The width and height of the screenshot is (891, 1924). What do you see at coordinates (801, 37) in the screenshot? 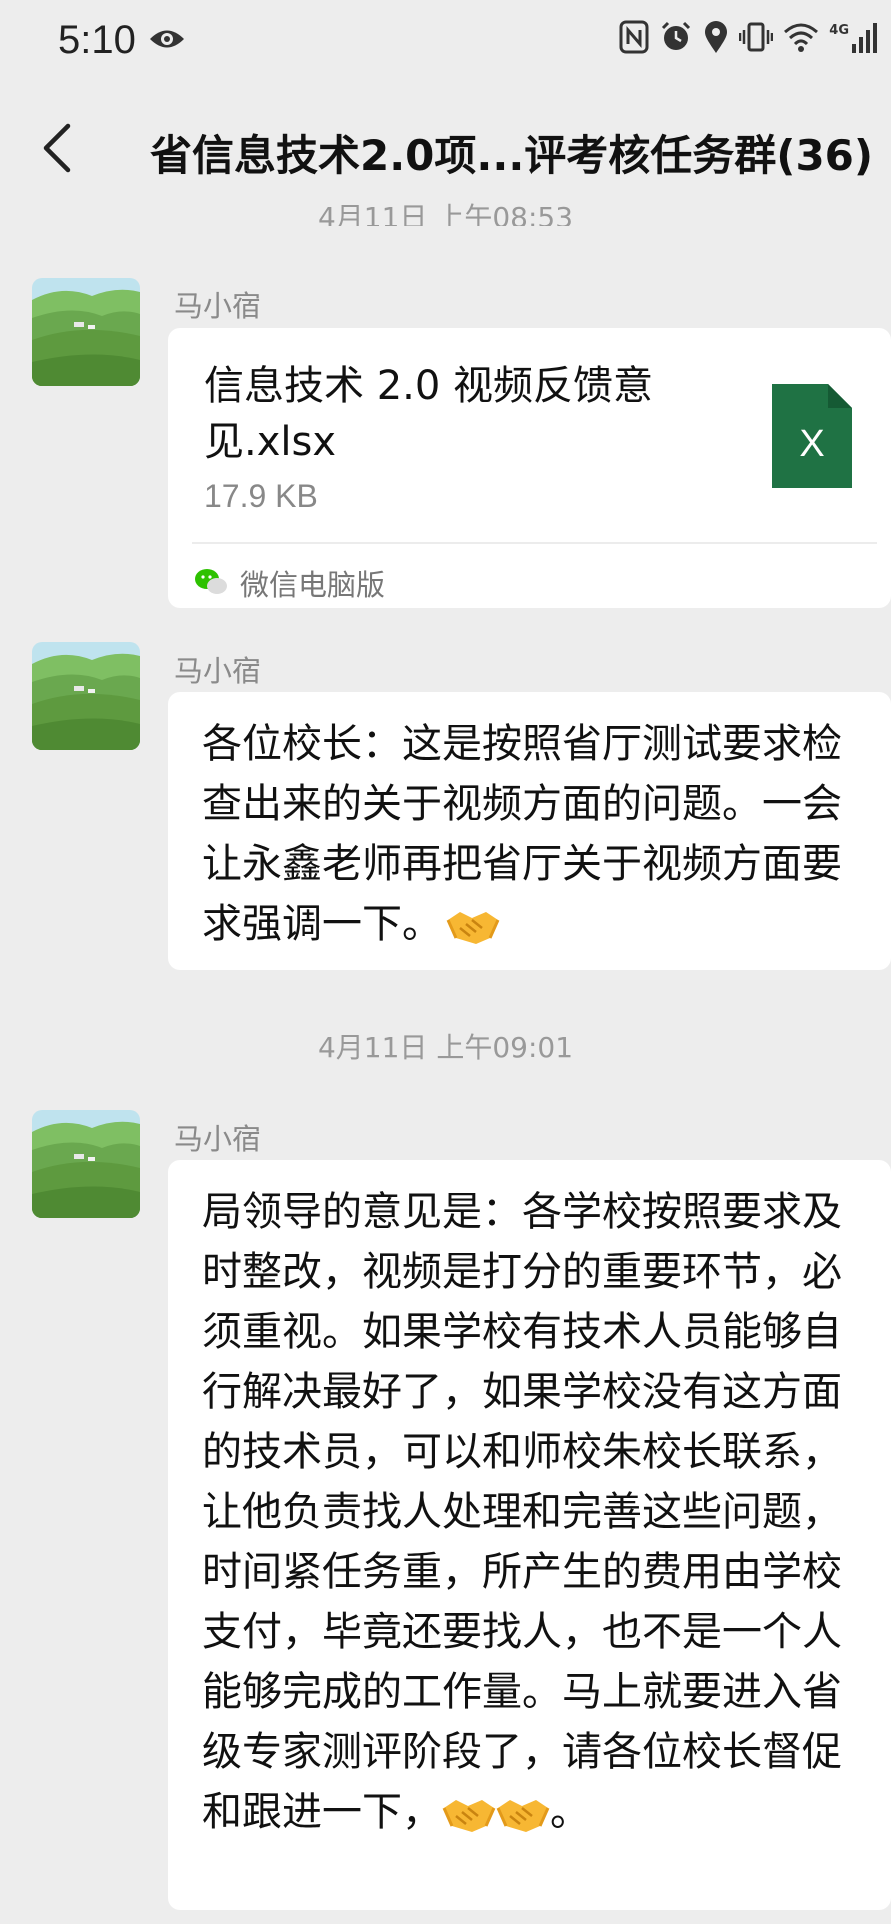
I see `wifi-icon` at bounding box center [801, 37].